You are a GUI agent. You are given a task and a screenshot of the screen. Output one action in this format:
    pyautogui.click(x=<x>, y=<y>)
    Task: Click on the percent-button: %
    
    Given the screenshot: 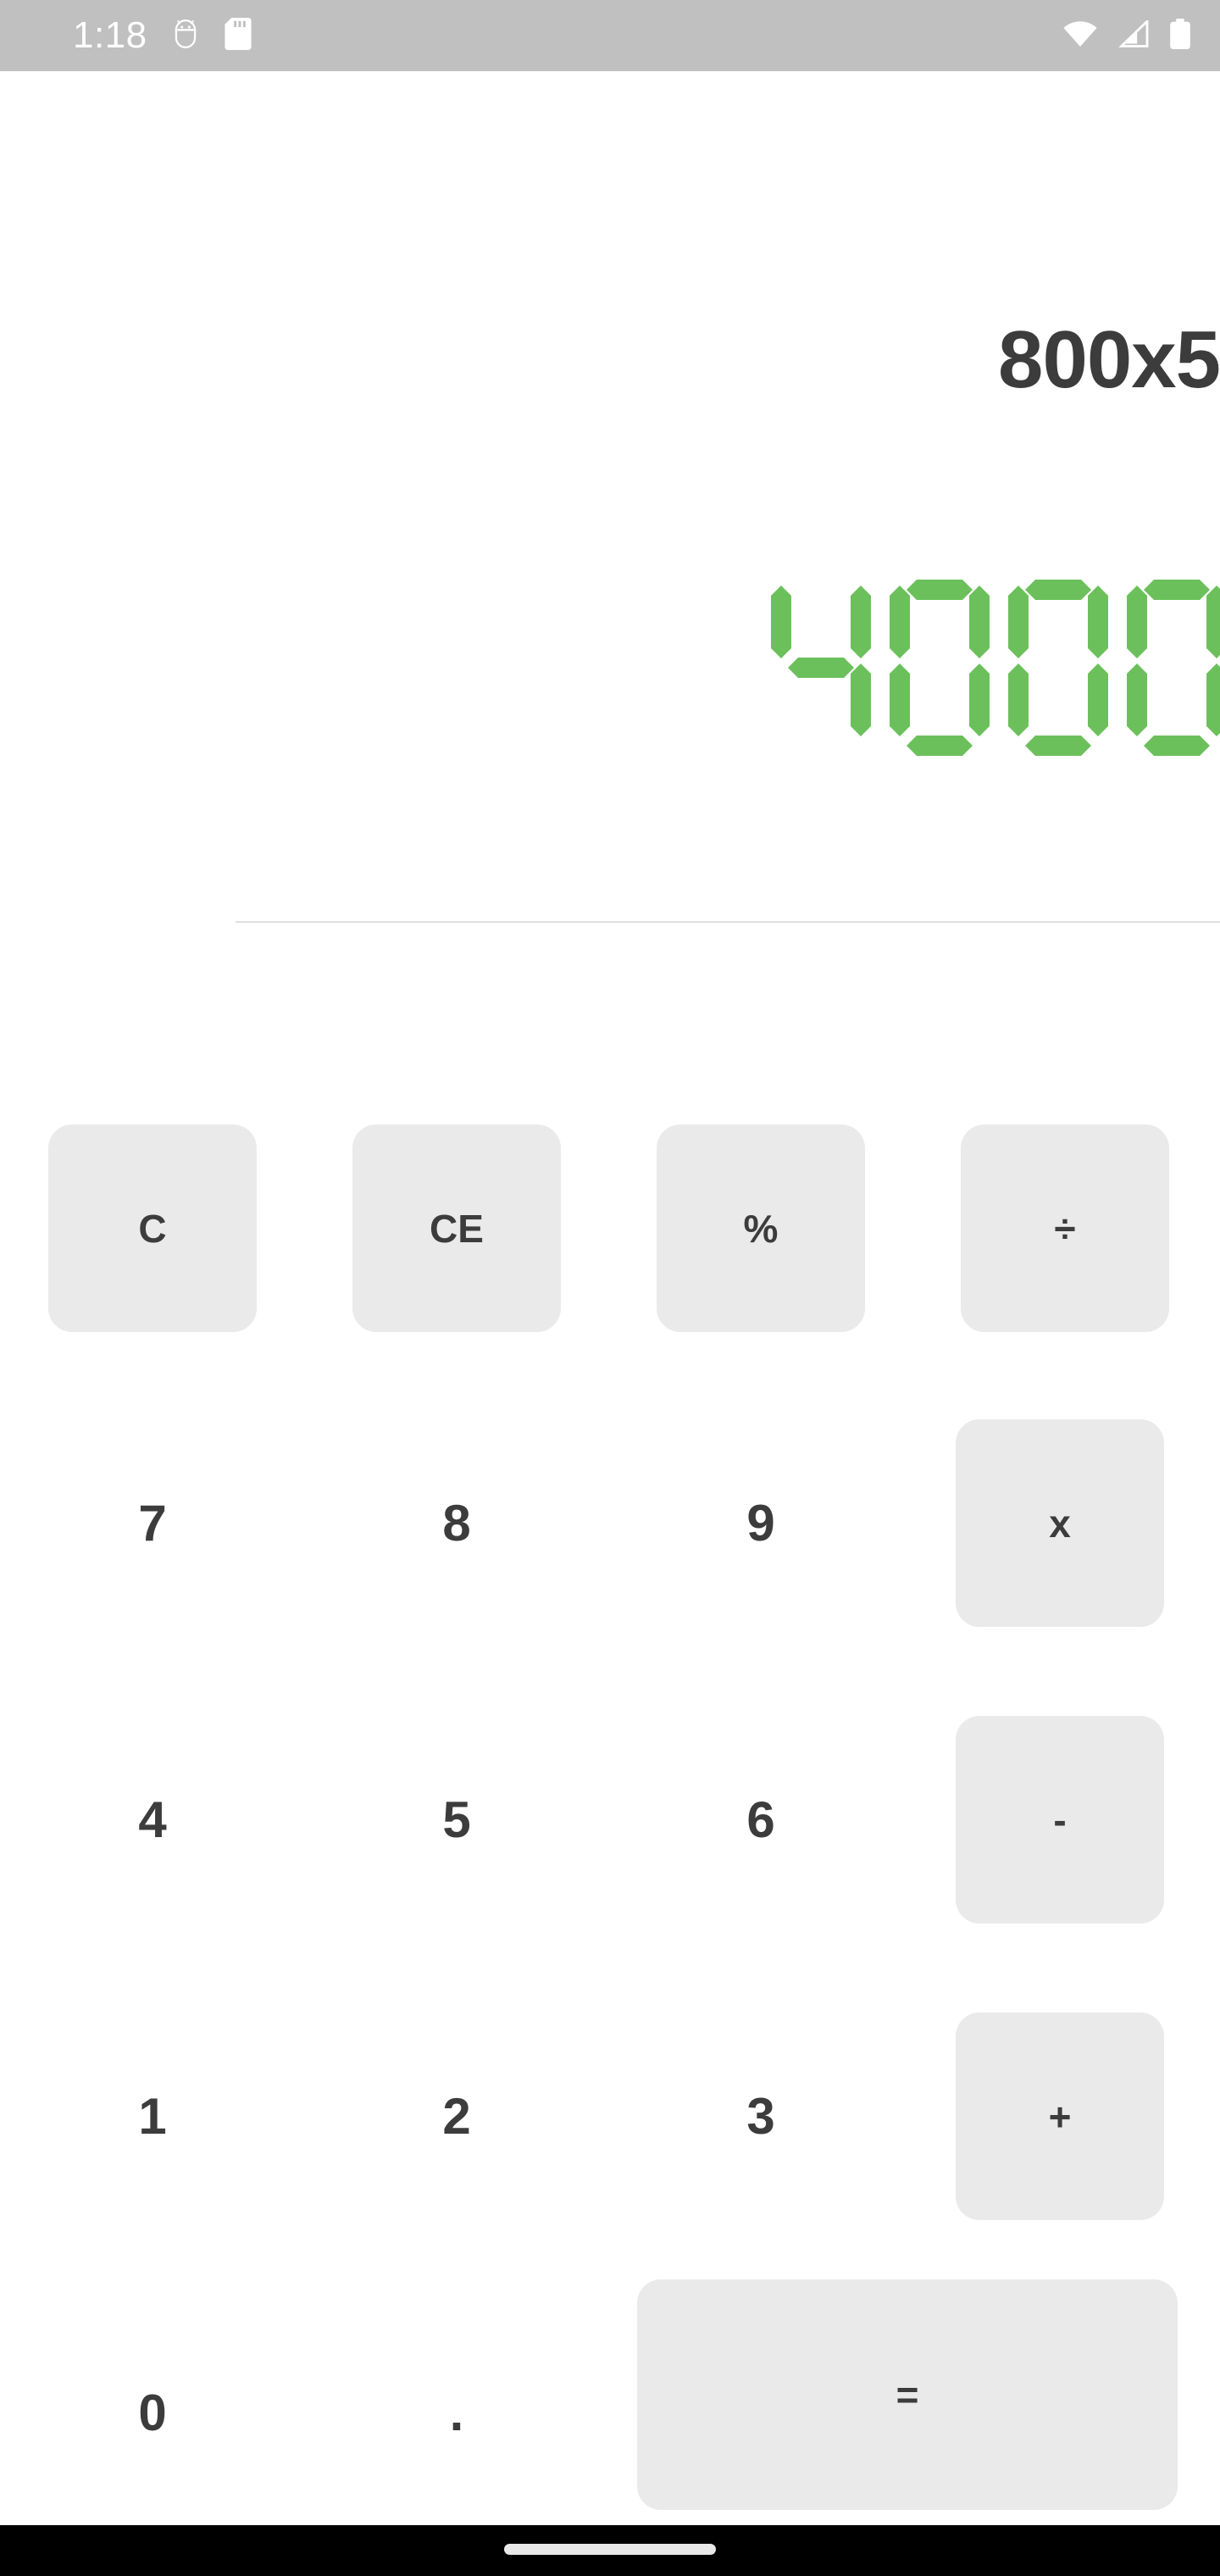 What is the action you would take?
    pyautogui.click(x=761, y=1228)
    